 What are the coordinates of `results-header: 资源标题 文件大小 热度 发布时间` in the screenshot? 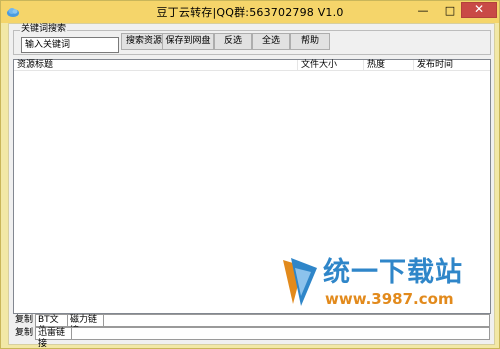 It's located at (252, 65).